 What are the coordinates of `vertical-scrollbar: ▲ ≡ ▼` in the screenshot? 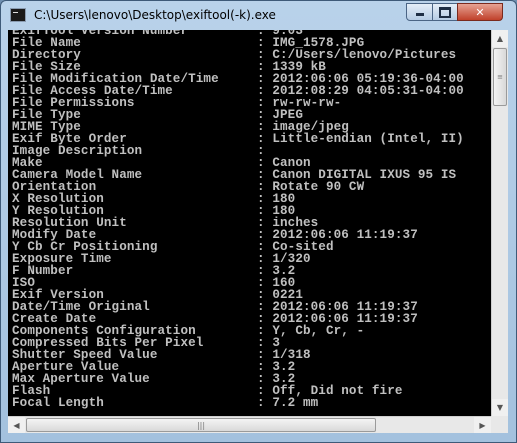 It's located at (499, 223).